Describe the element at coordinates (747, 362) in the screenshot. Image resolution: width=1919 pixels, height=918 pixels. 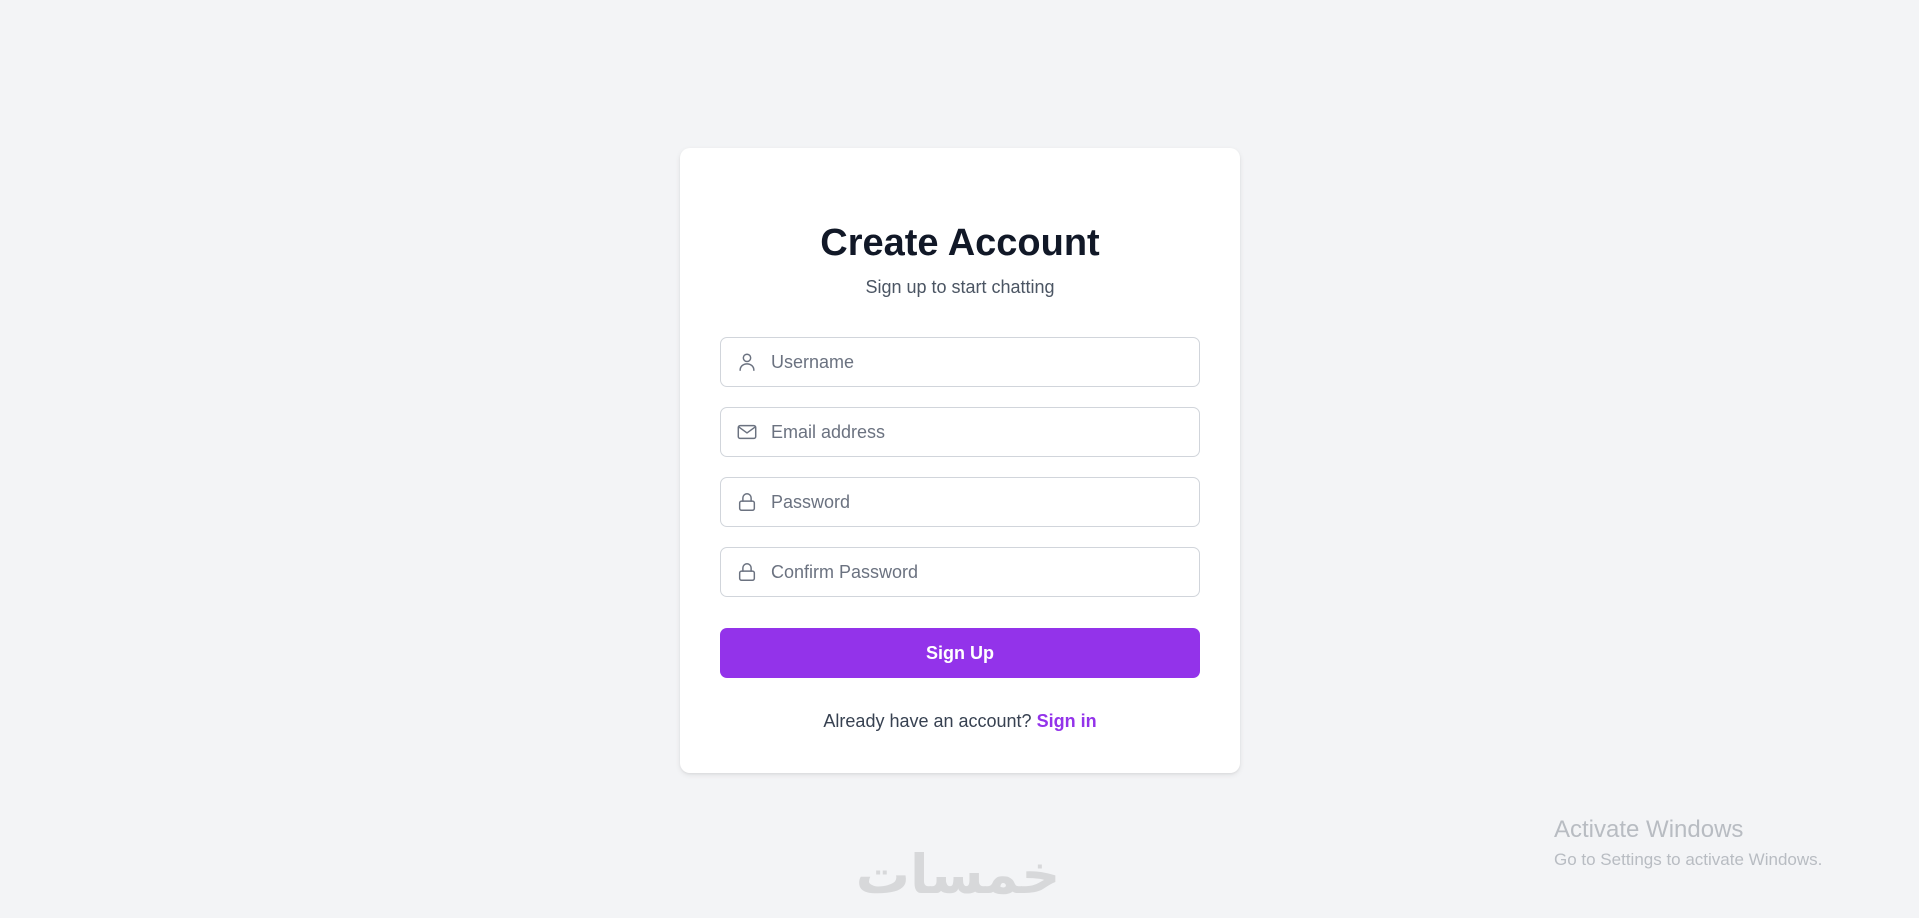
I see `user-icon` at that location.